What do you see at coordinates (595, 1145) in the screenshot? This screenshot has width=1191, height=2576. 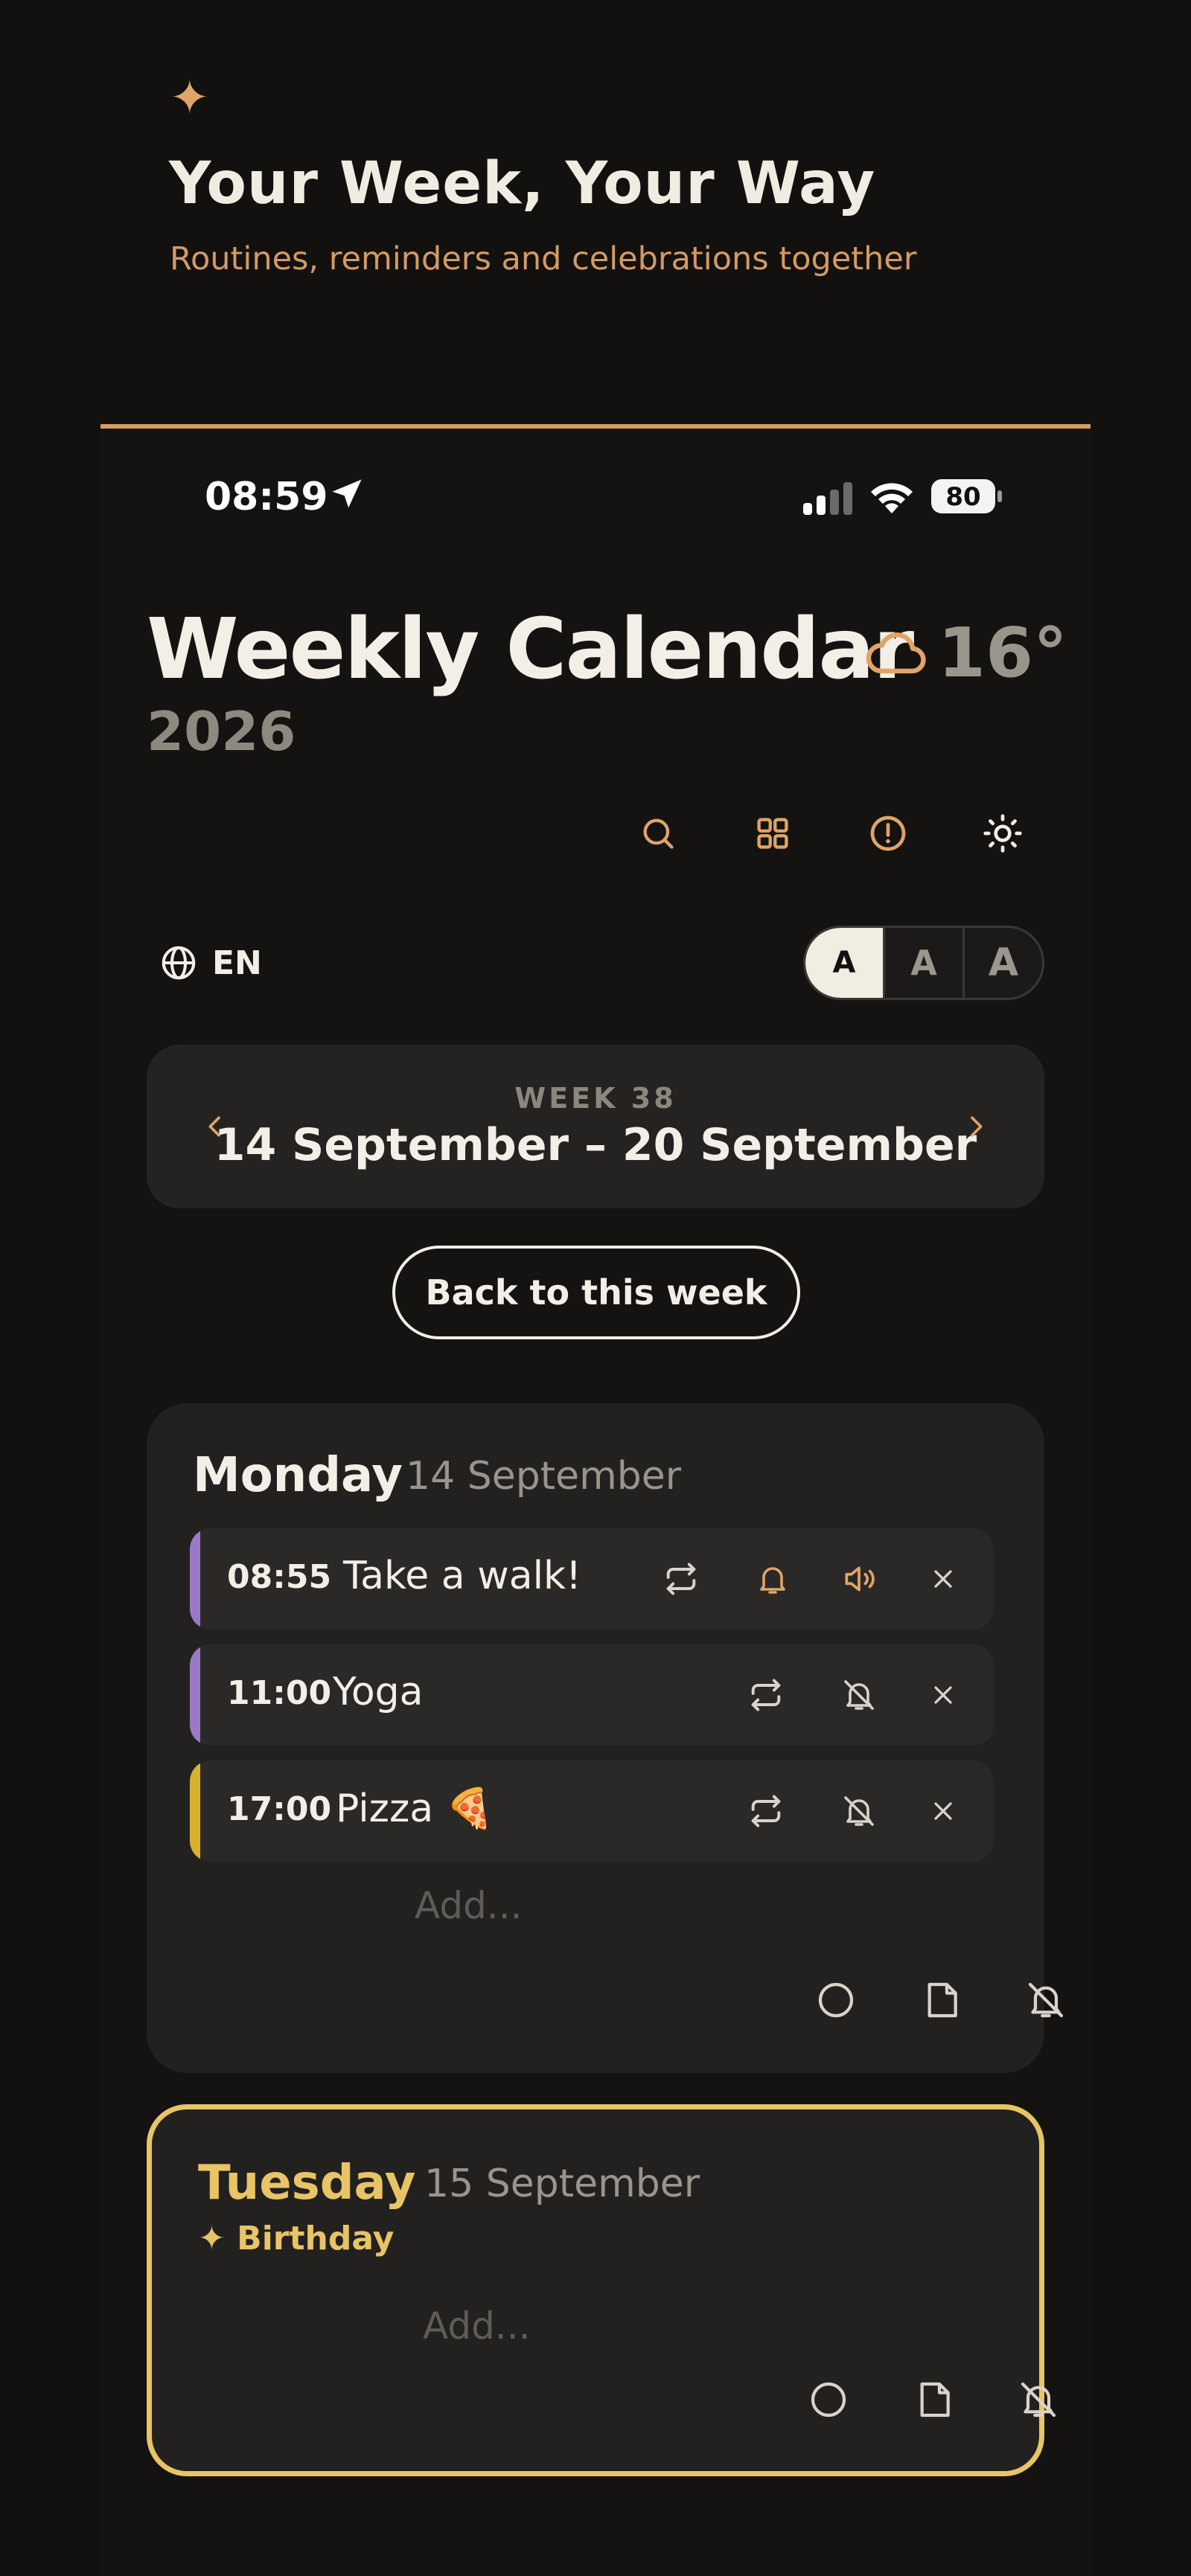 I see `week-range: 14 September – 20 September` at bounding box center [595, 1145].